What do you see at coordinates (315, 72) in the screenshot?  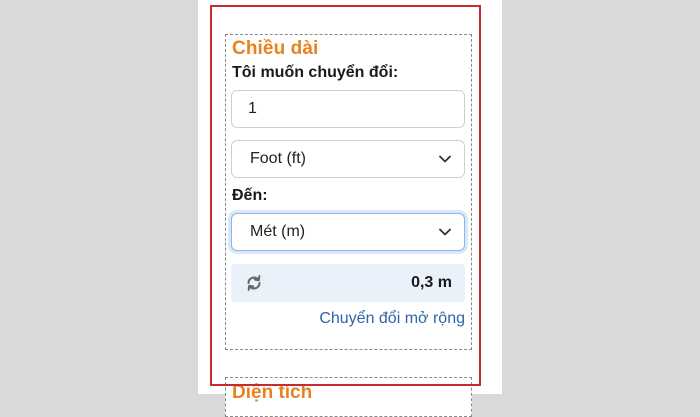 I see `from-label: Tôi muốn chuyển đổi:` at bounding box center [315, 72].